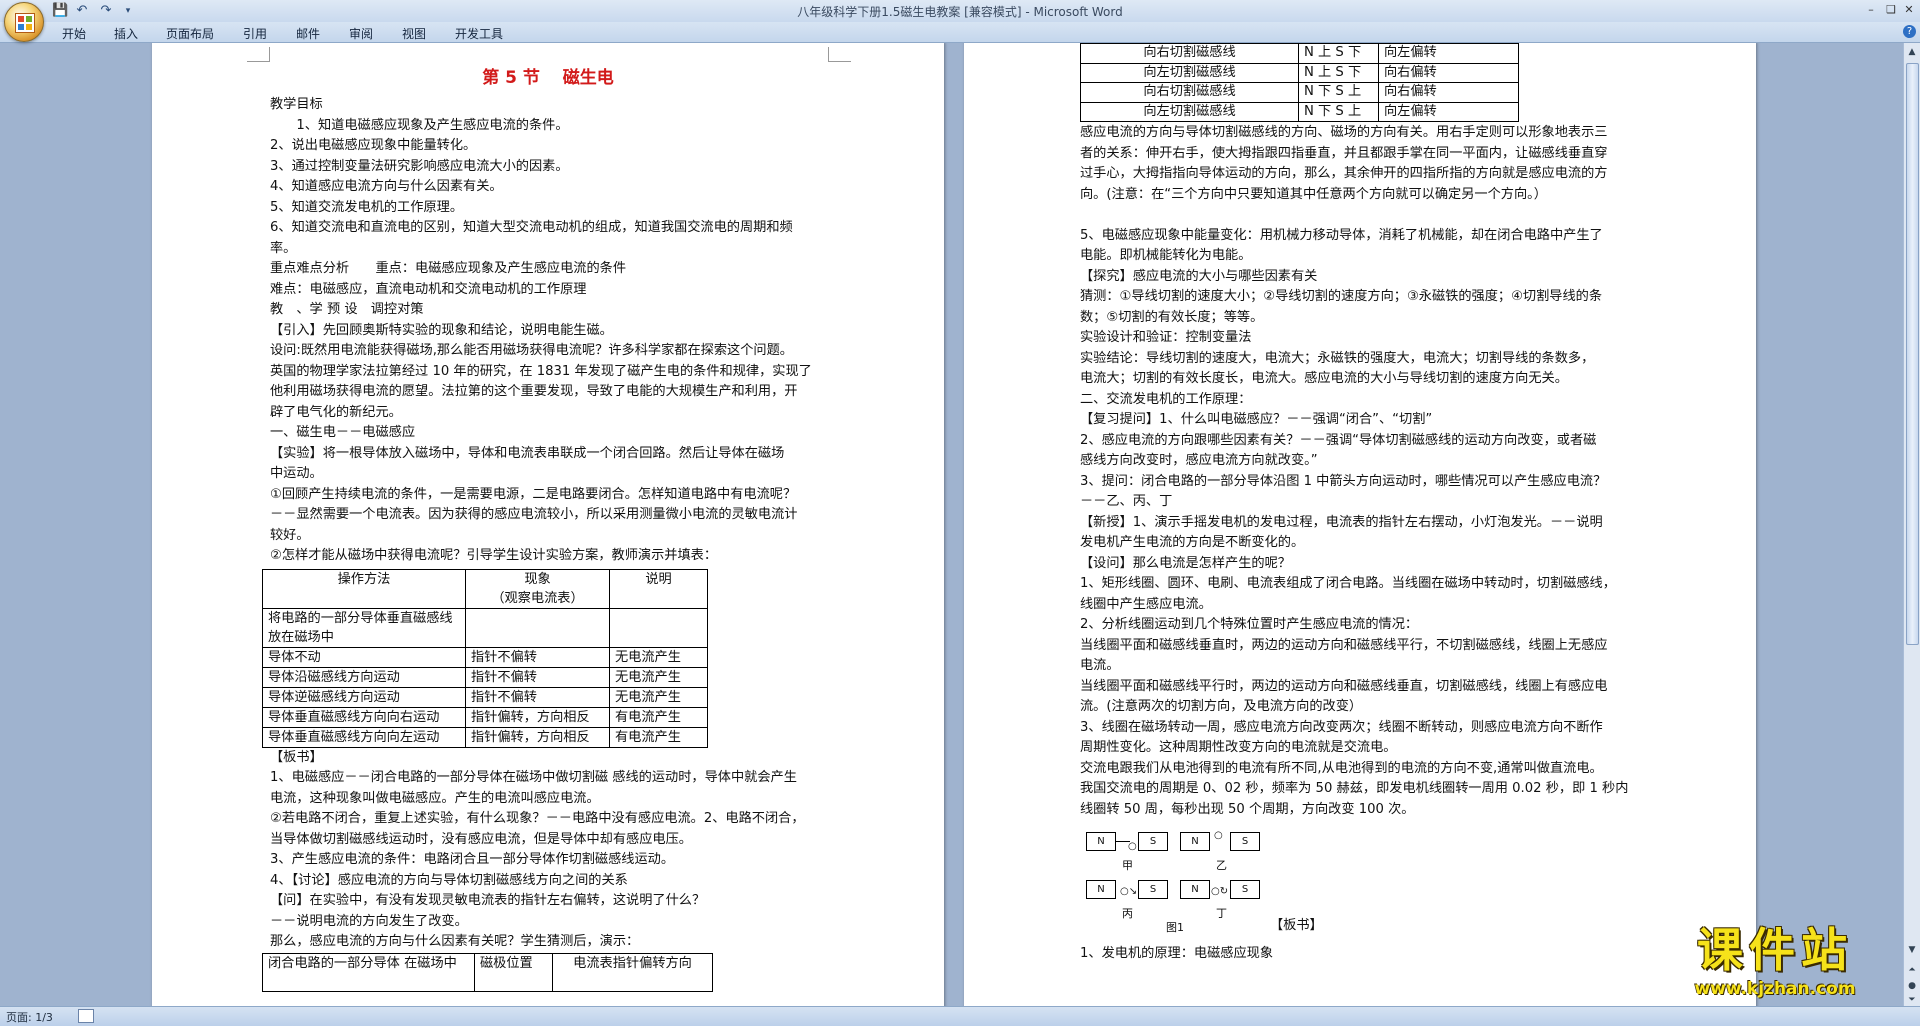 This screenshot has width=1920, height=1026. Describe the element at coordinates (29, 1017) in the screenshot. I see `page-indicator: 页面: 1/3` at that location.